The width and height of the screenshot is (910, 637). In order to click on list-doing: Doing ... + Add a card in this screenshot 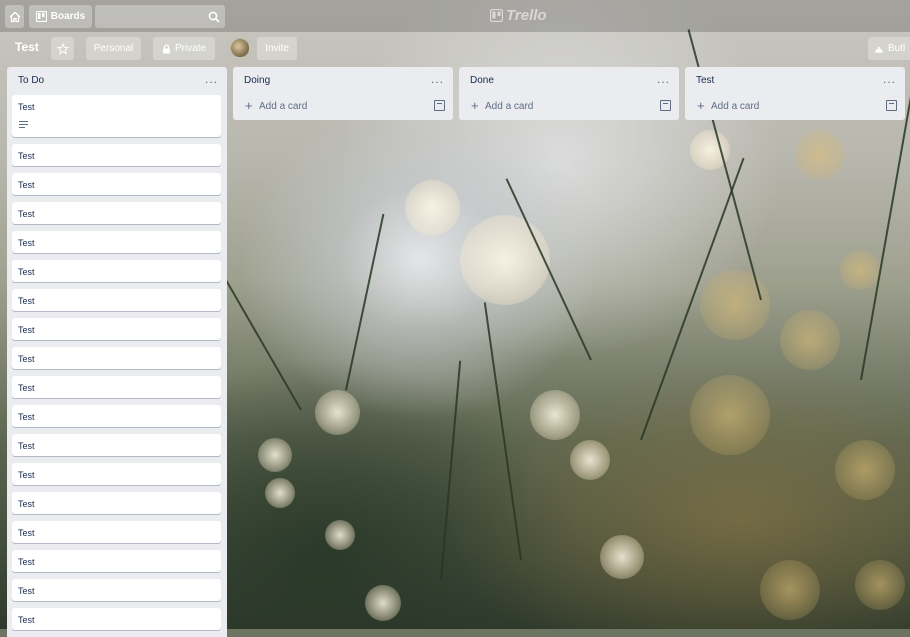, I will do `click(343, 93)`.